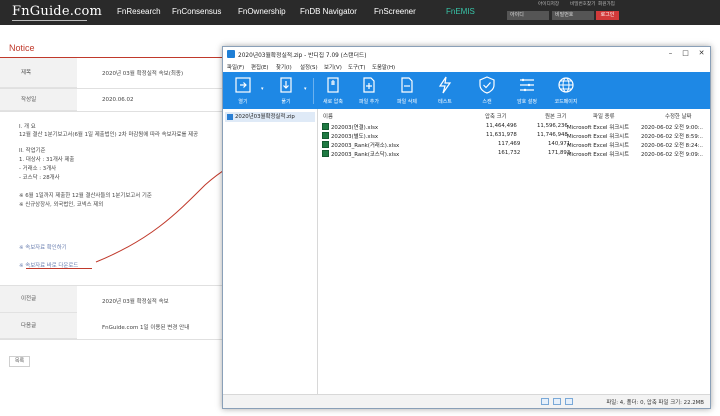  What do you see at coordinates (39, 178) in the screenshot?
I see `body-line: - 코스닥 : 28개사` at bounding box center [39, 178].